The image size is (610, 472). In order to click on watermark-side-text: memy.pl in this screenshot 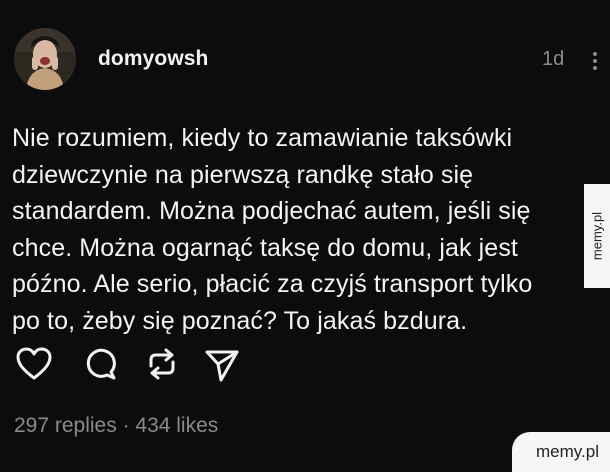, I will do `click(597, 236)`.